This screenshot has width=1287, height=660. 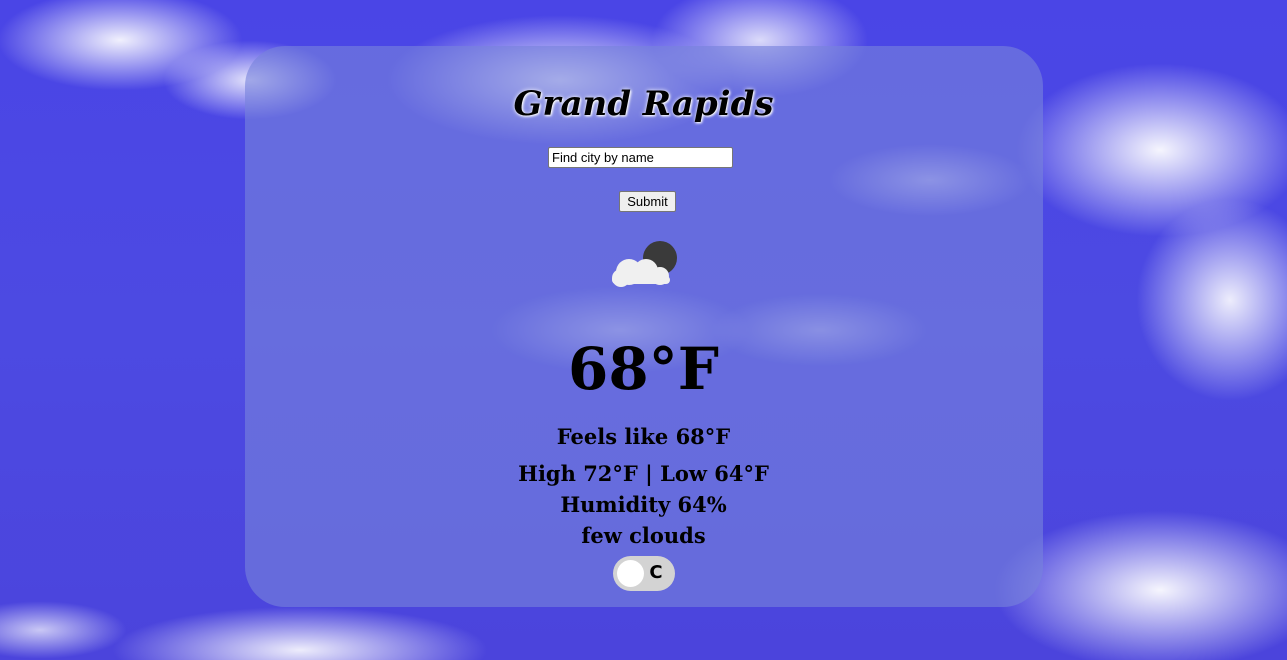 What do you see at coordinates (643, 104) in the screenshot?
I see `city-title: Grand Rapids` at bounding box center [643, 104].